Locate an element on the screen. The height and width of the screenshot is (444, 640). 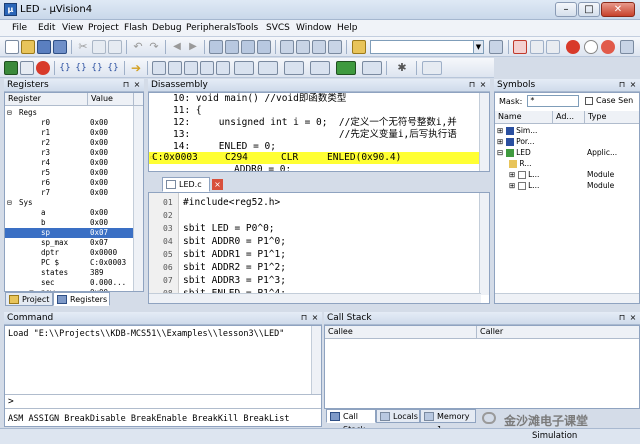
code-line: sbit ADDR0 = P1^0; is located at coordinates (234, 242).